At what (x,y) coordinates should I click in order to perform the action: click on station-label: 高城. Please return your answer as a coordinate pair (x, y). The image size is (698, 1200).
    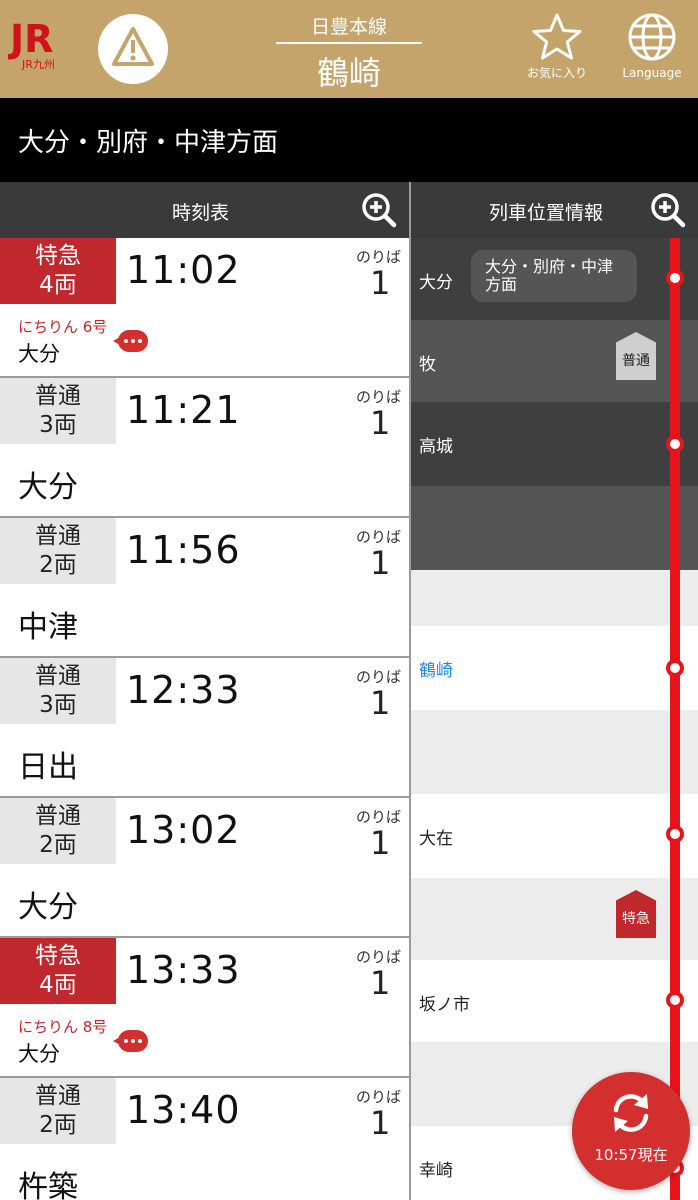
    Looking at the image, I should click on (436, 447).